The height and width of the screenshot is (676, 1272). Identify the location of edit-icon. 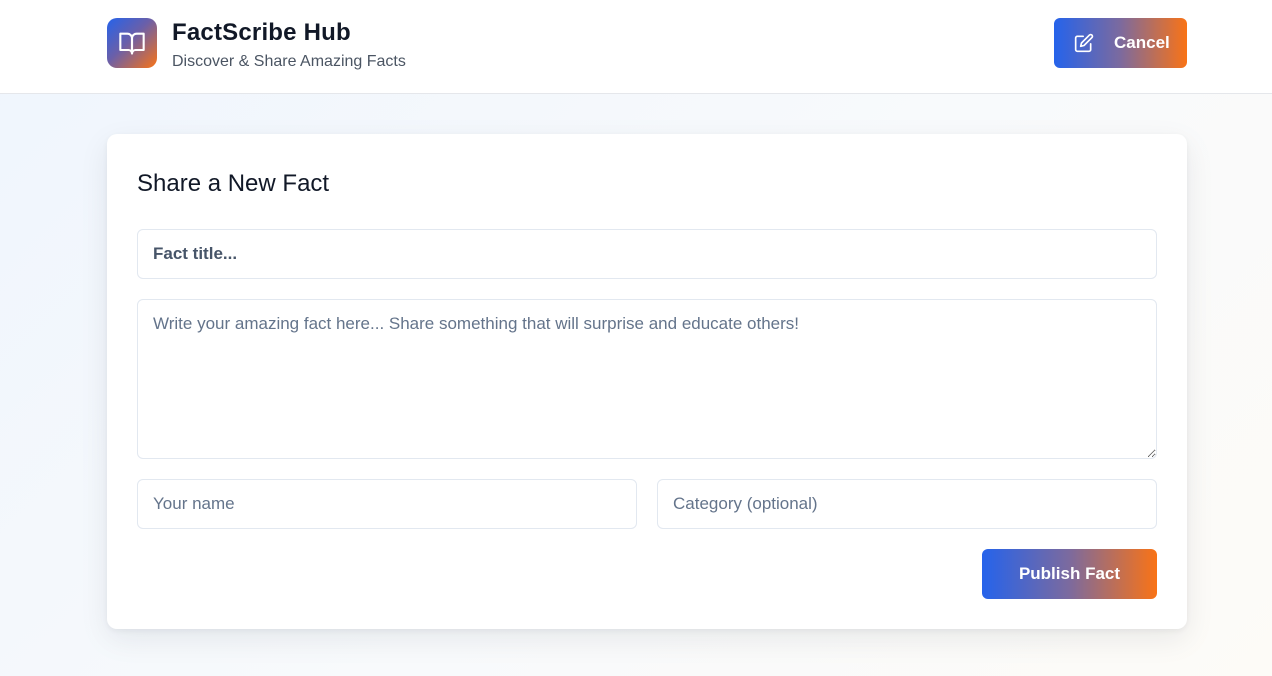
(1084, 43).